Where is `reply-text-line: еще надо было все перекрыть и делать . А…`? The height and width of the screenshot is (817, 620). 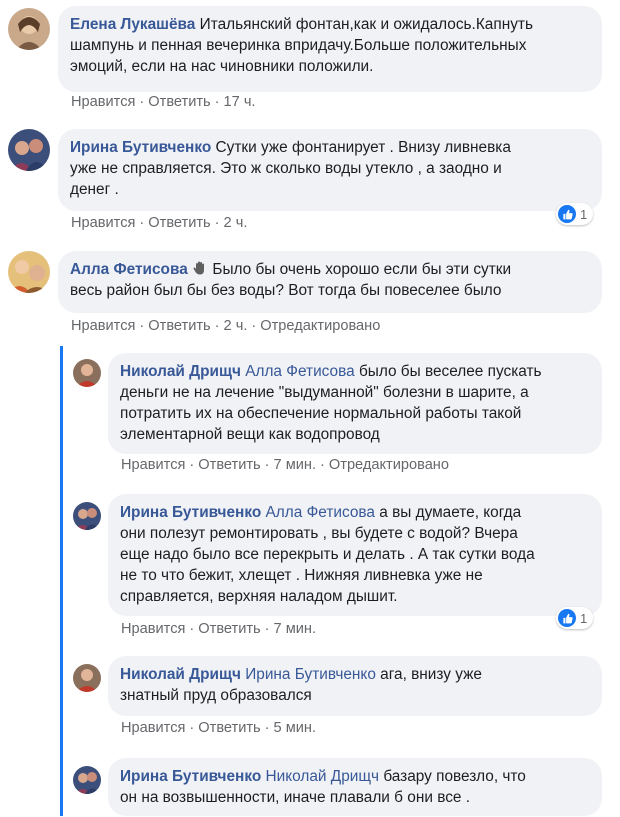
reply-text-line: еще надо было все перекрыть и делать . А… is located at coordinates (327, 554).